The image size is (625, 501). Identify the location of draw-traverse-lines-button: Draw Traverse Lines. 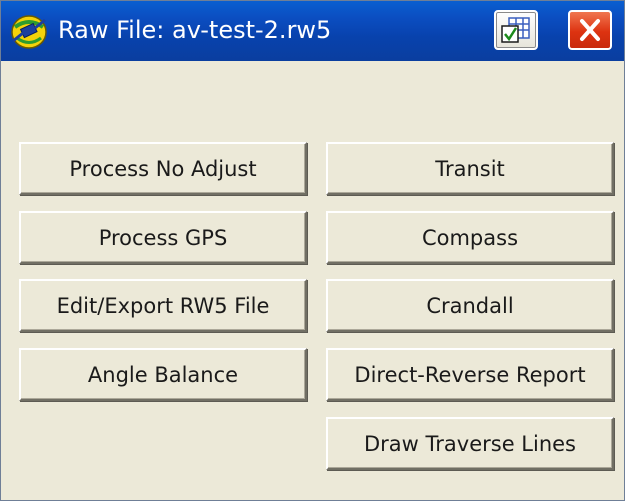
(470, 443).